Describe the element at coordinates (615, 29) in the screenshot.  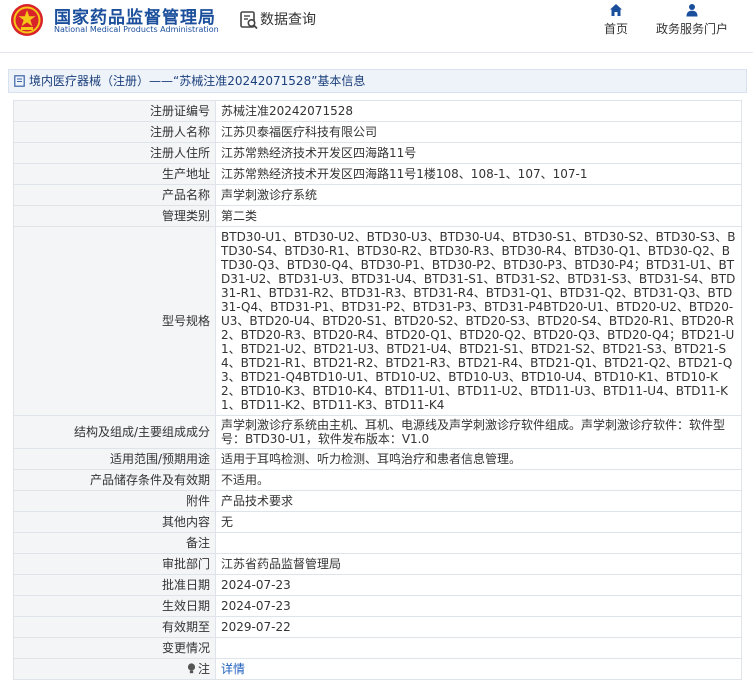
I see `nav-home-label: 首页` at that location.